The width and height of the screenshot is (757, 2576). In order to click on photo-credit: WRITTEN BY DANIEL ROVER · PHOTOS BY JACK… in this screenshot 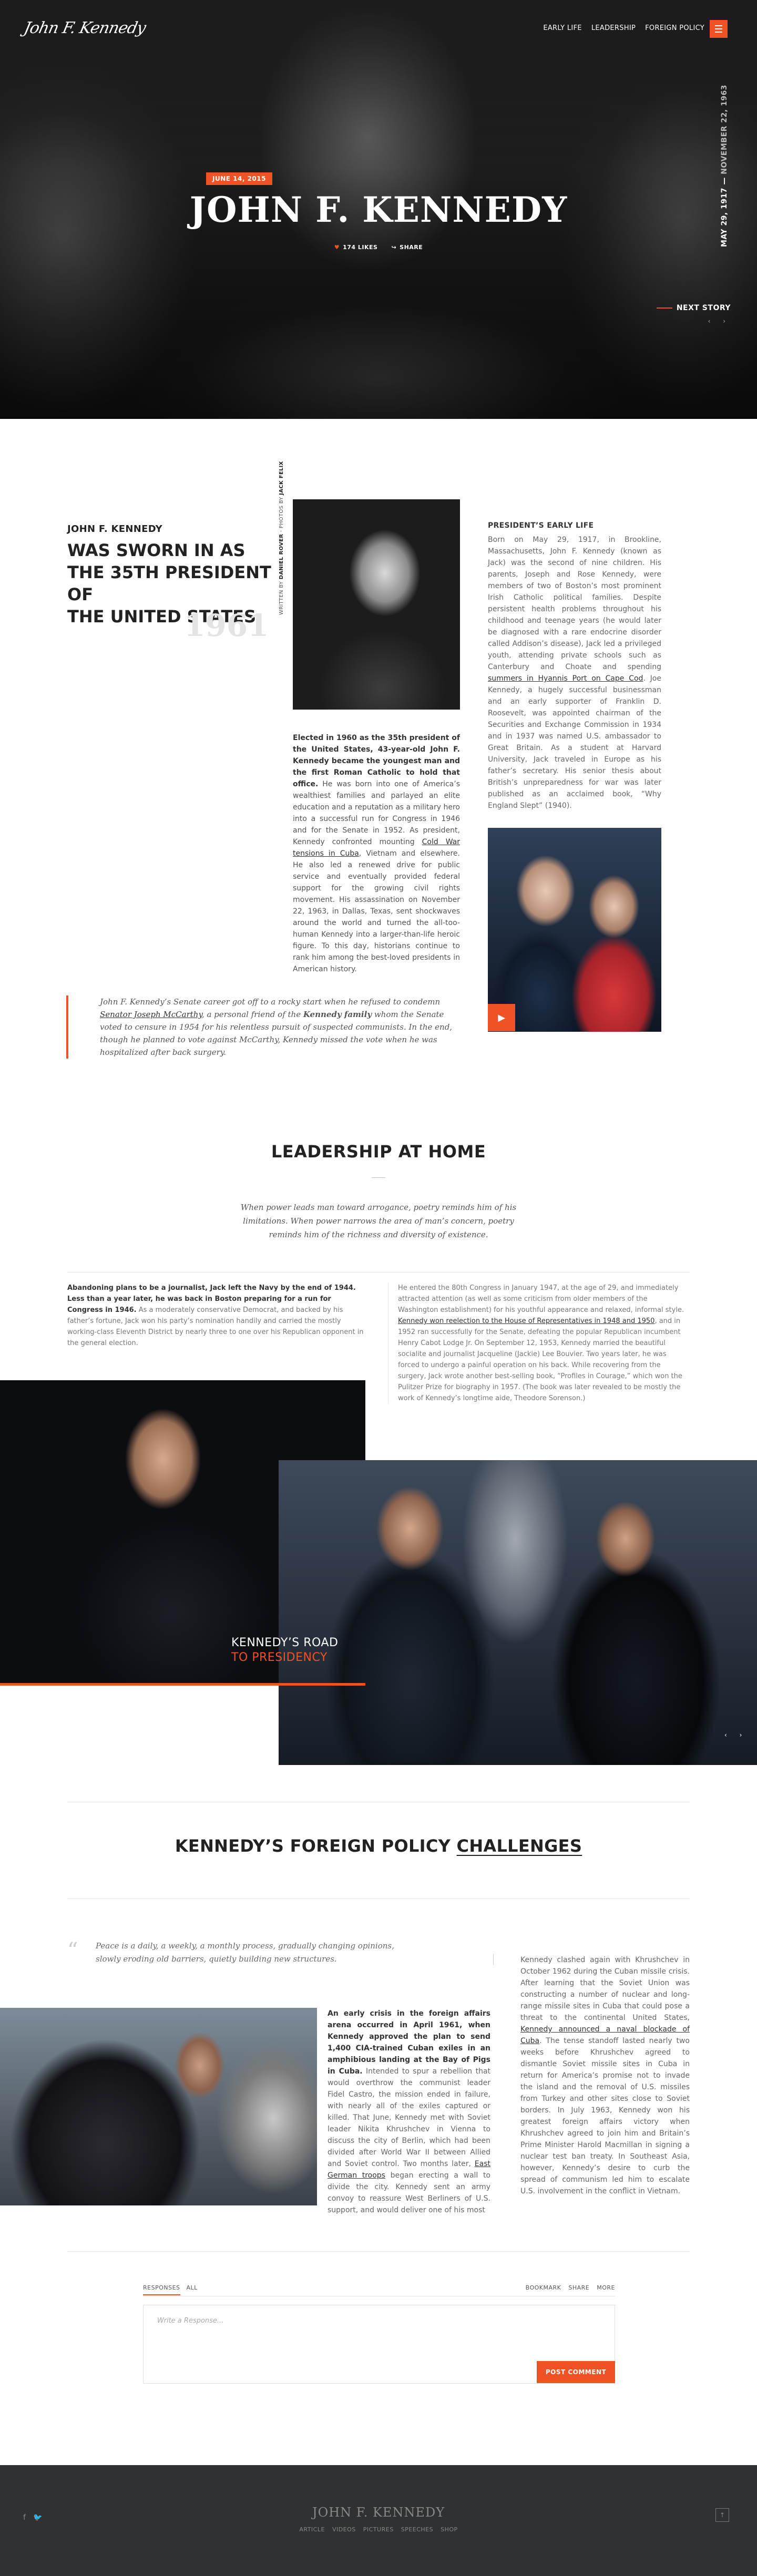, I will do `click(281, 538)`.